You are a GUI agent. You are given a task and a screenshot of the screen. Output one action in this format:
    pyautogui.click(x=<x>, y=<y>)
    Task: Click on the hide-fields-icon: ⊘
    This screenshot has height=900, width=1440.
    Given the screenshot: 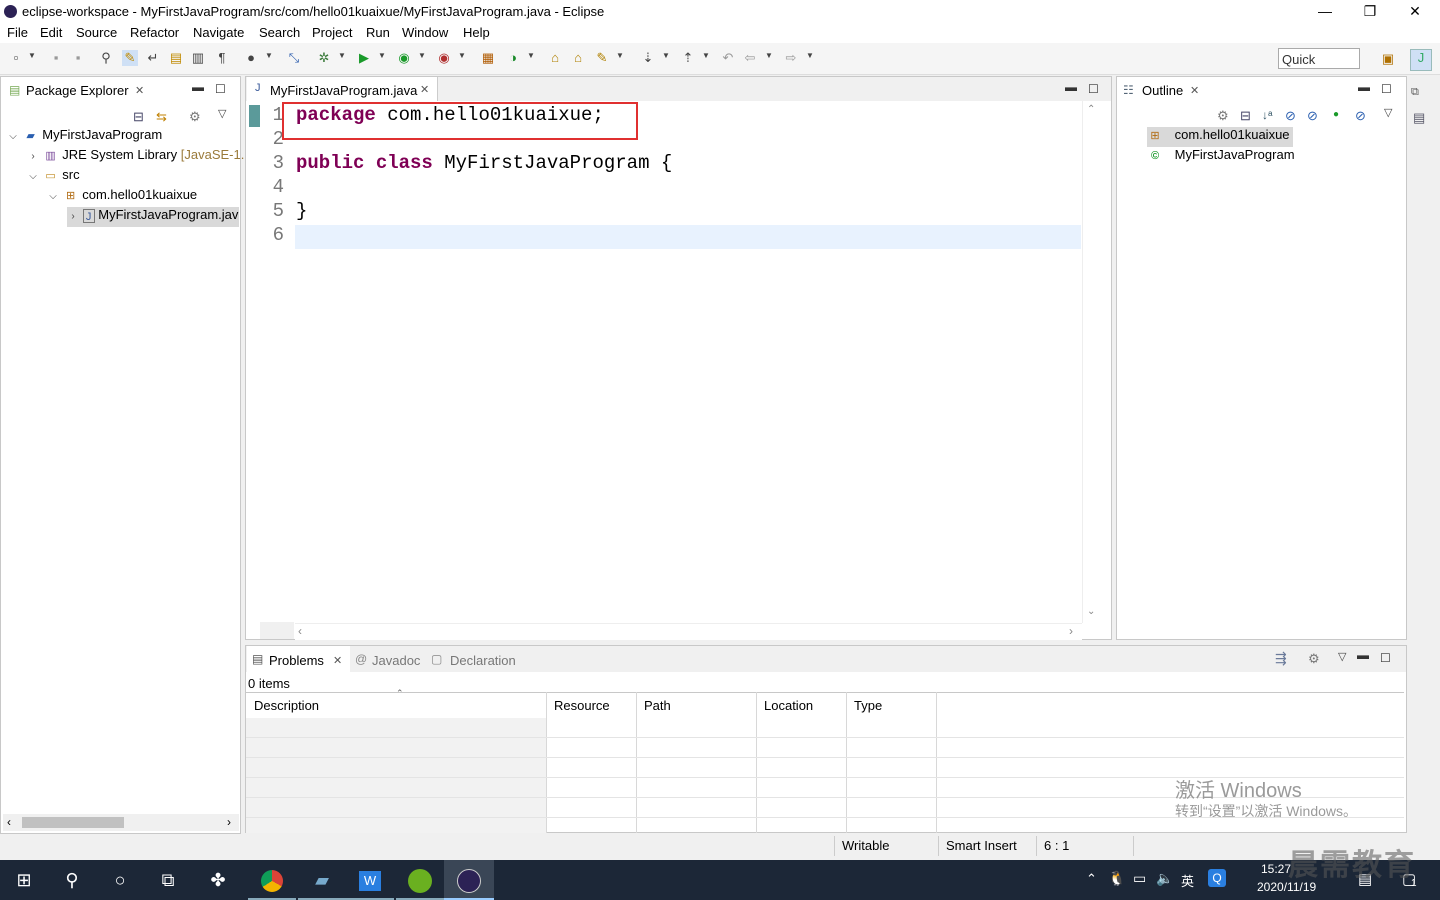 What is the action you would take?
    pyautogui.click(x=1290, y=116)
    